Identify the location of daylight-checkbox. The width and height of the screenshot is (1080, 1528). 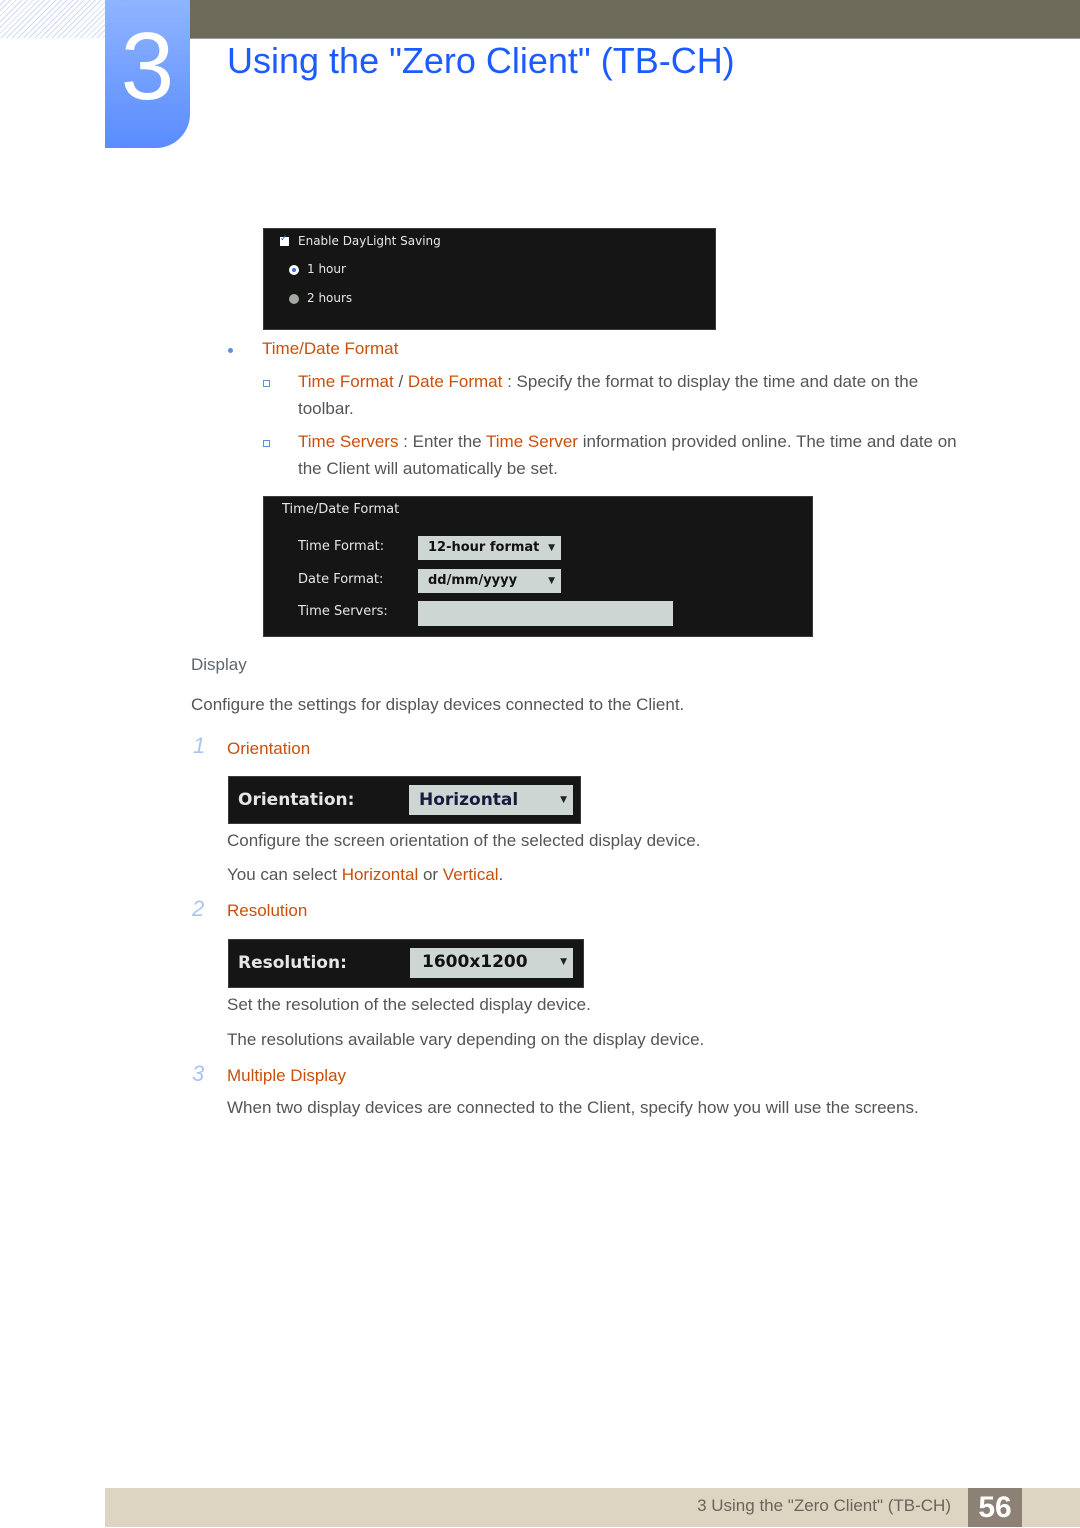
(284, 240).